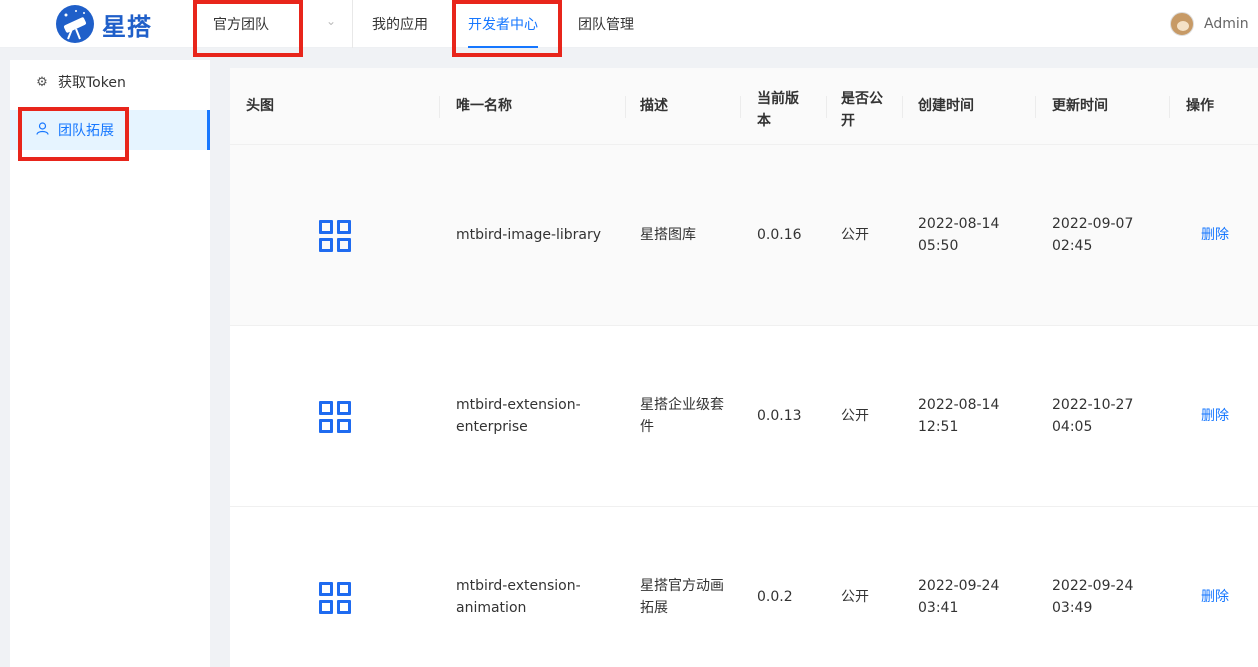 The height and width of the screenshot is (667, 1258). Describe the element at coordinates (959, 416) in the screenshot. I see `cell-created: 2022-08-14 12:51` at that location.